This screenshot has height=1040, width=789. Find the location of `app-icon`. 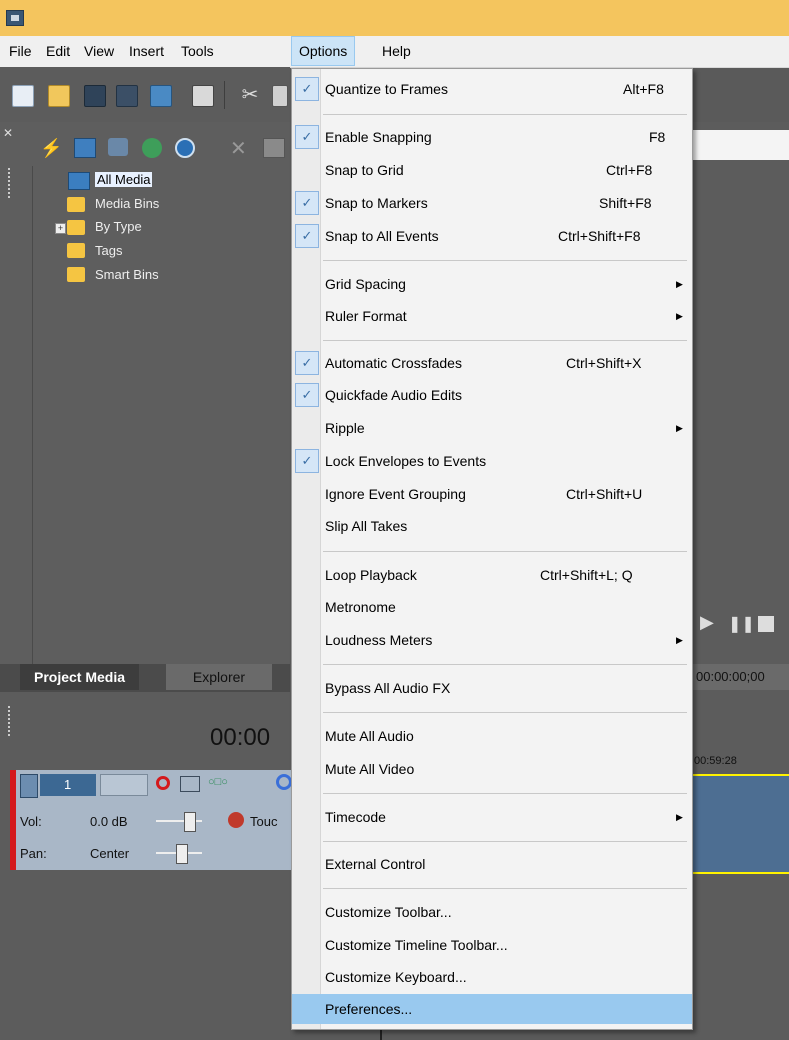

app-icon is located at coordinates (15, 18).